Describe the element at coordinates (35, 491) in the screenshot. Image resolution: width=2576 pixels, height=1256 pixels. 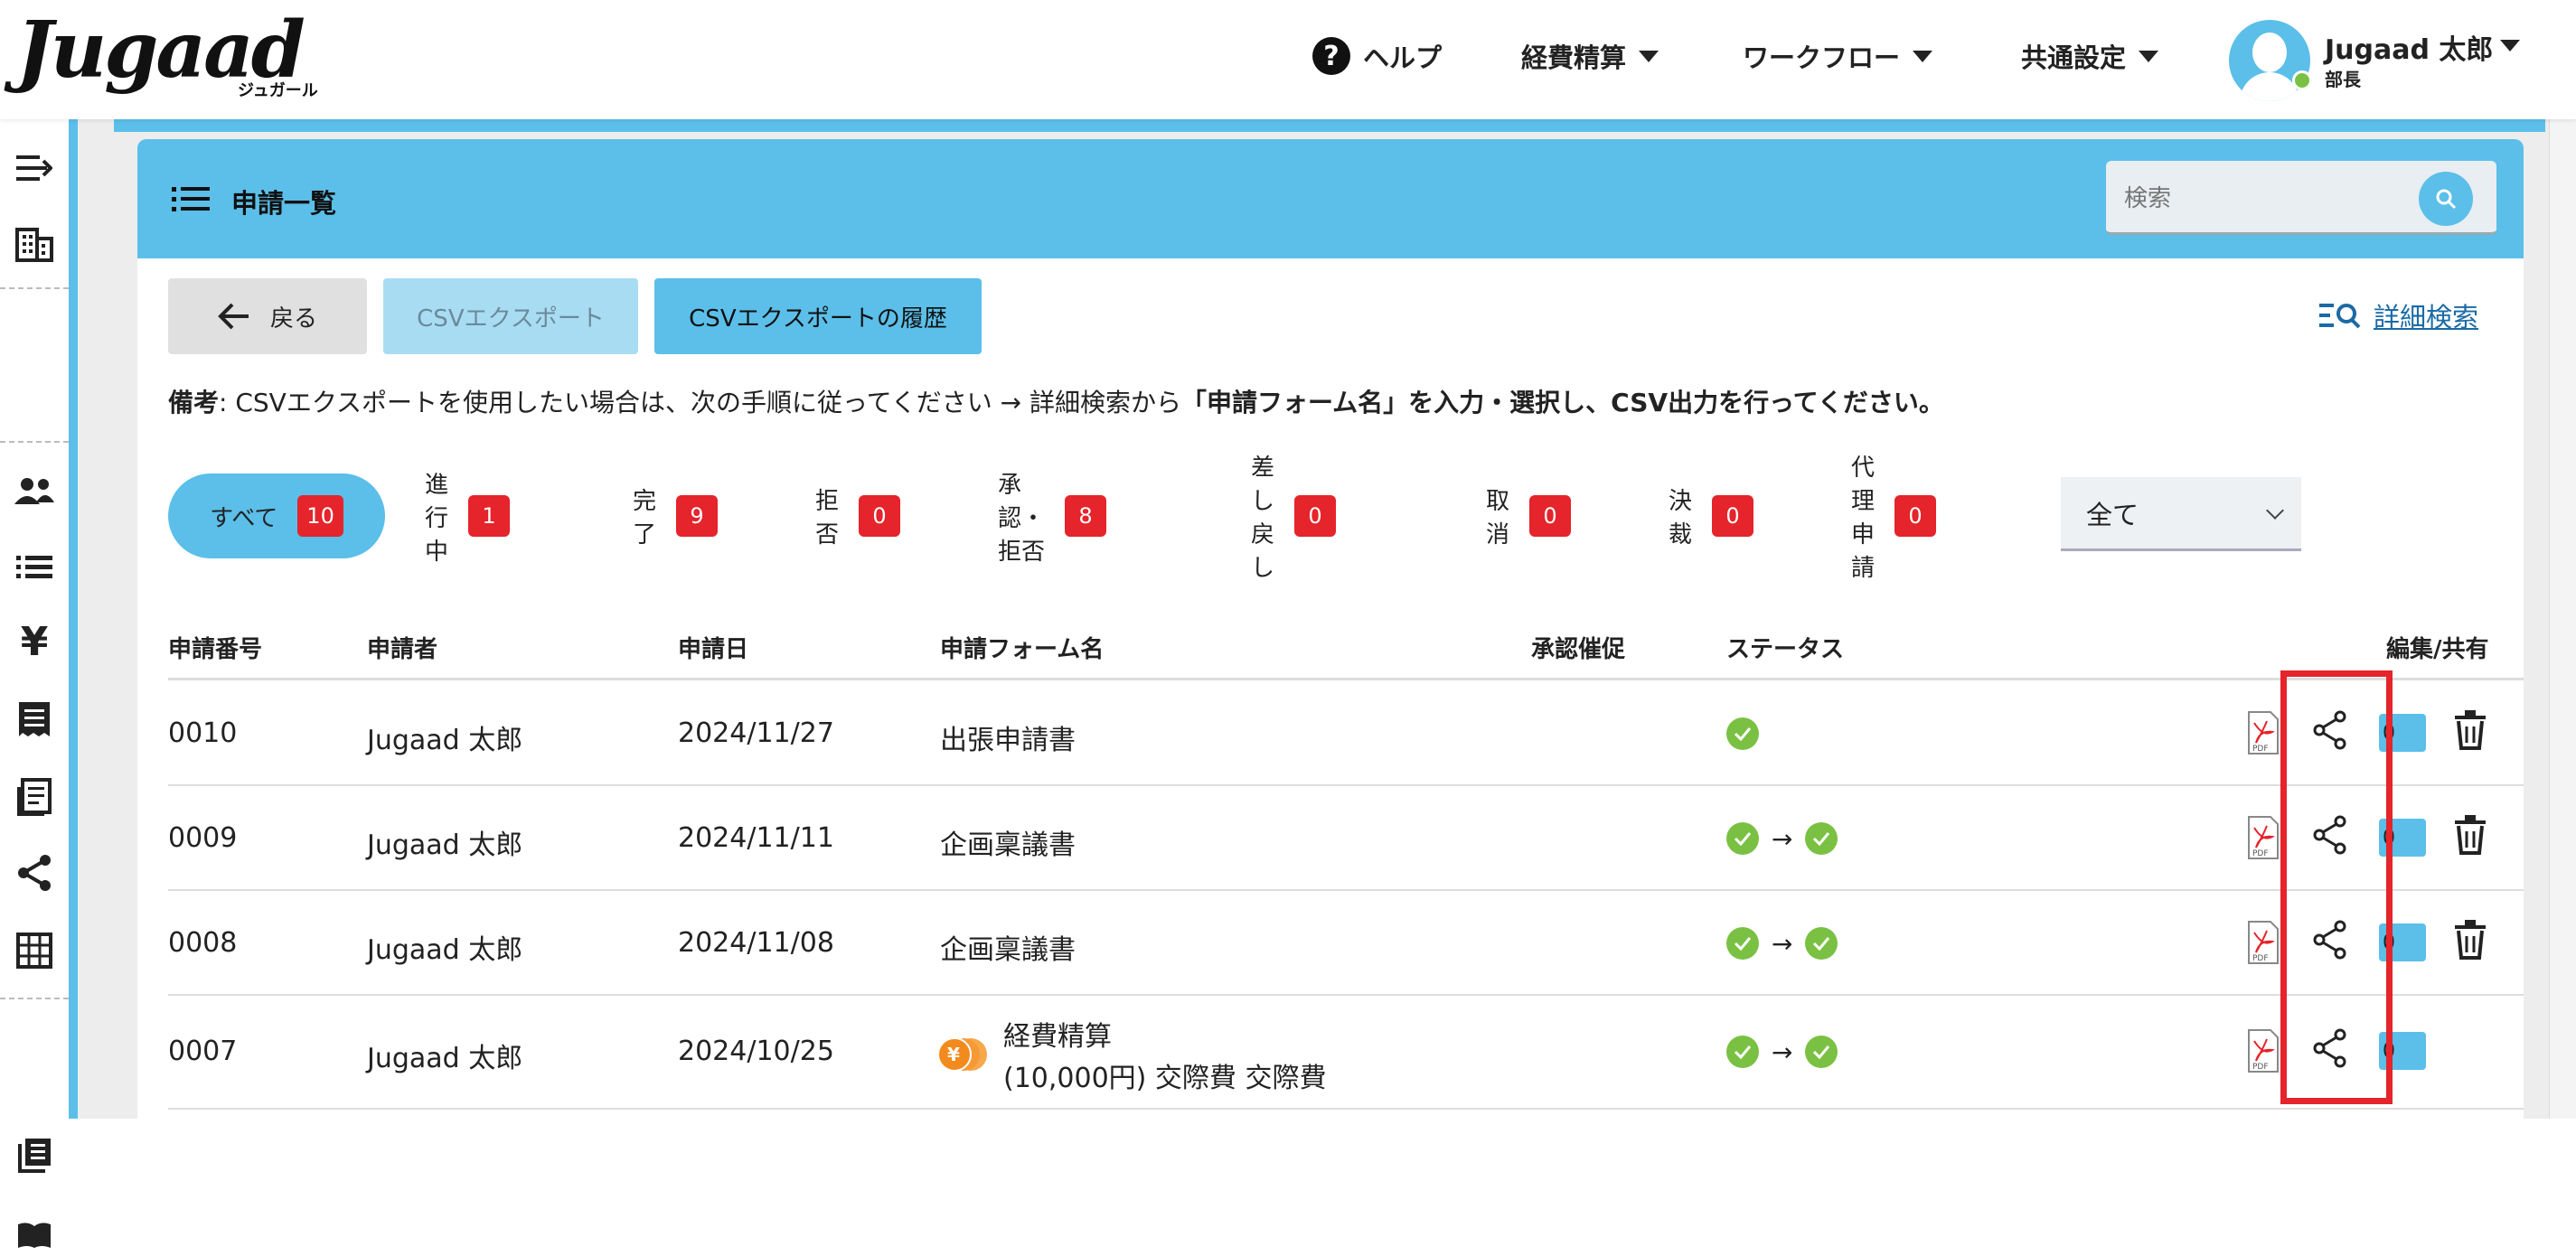
I see `users-icon` at that location.